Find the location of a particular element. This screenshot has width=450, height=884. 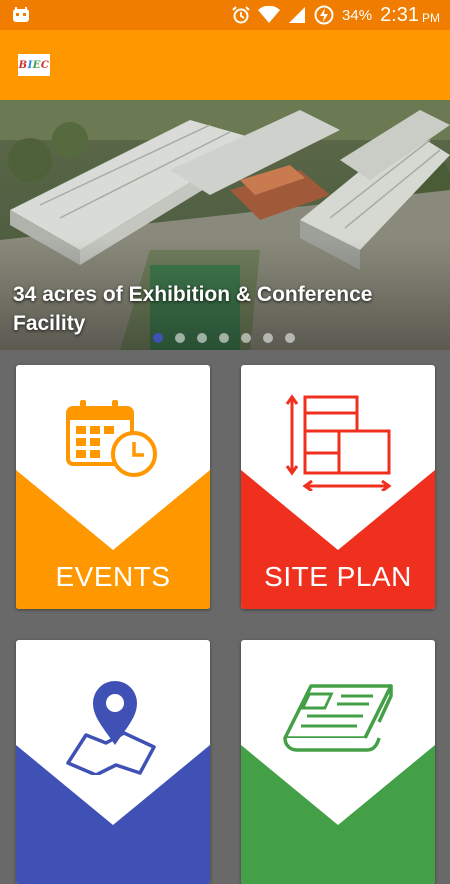

calendar-clock-icon is located at coordinates (111, 438).